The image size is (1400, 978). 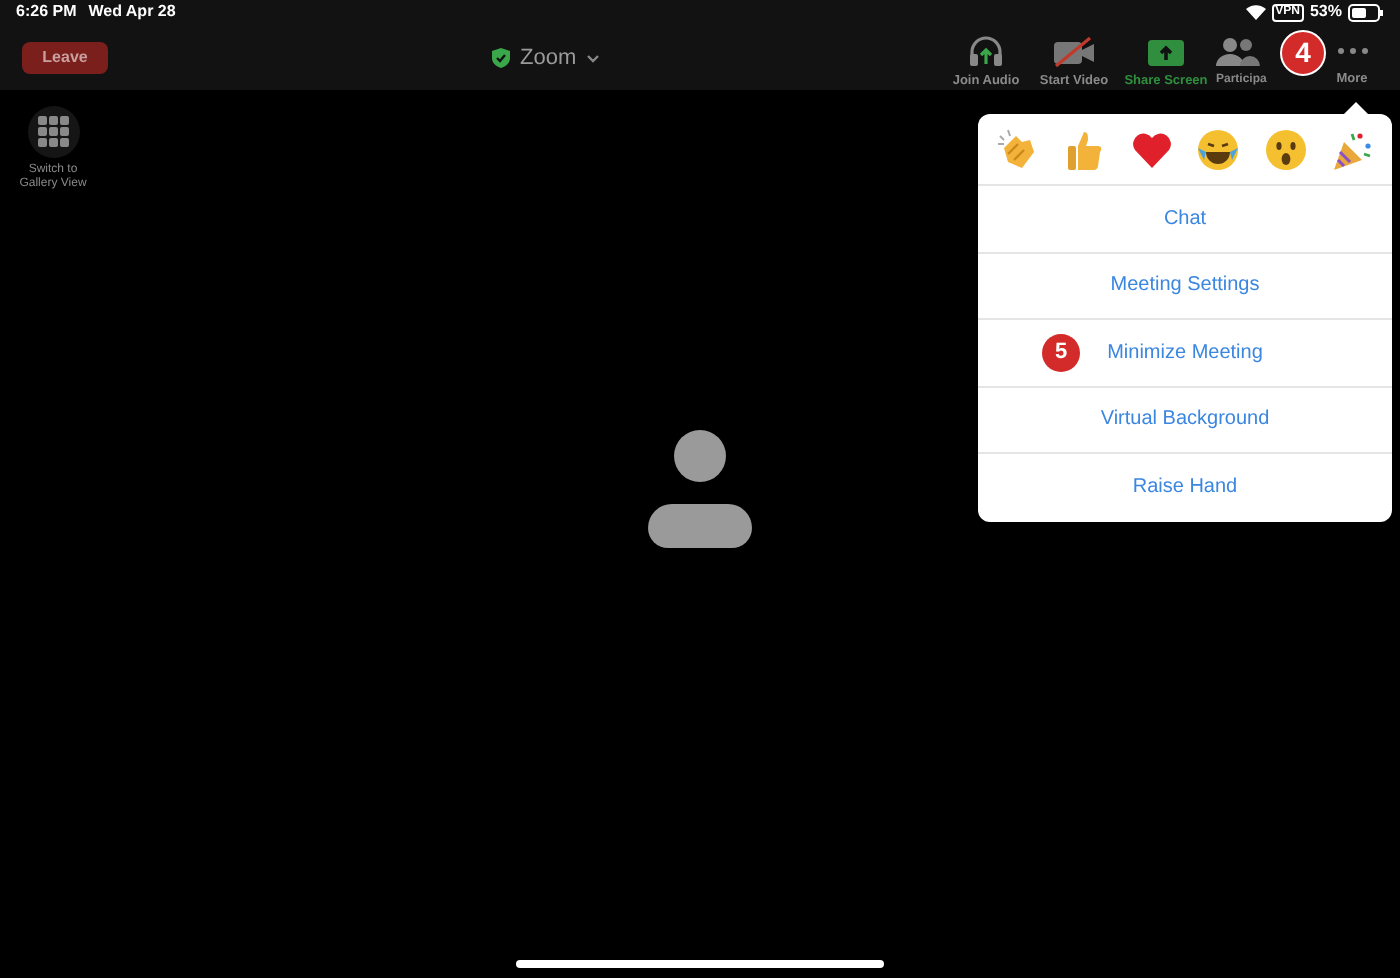 I want to click on laughing-face-icon, so click(x=1218, y=149).